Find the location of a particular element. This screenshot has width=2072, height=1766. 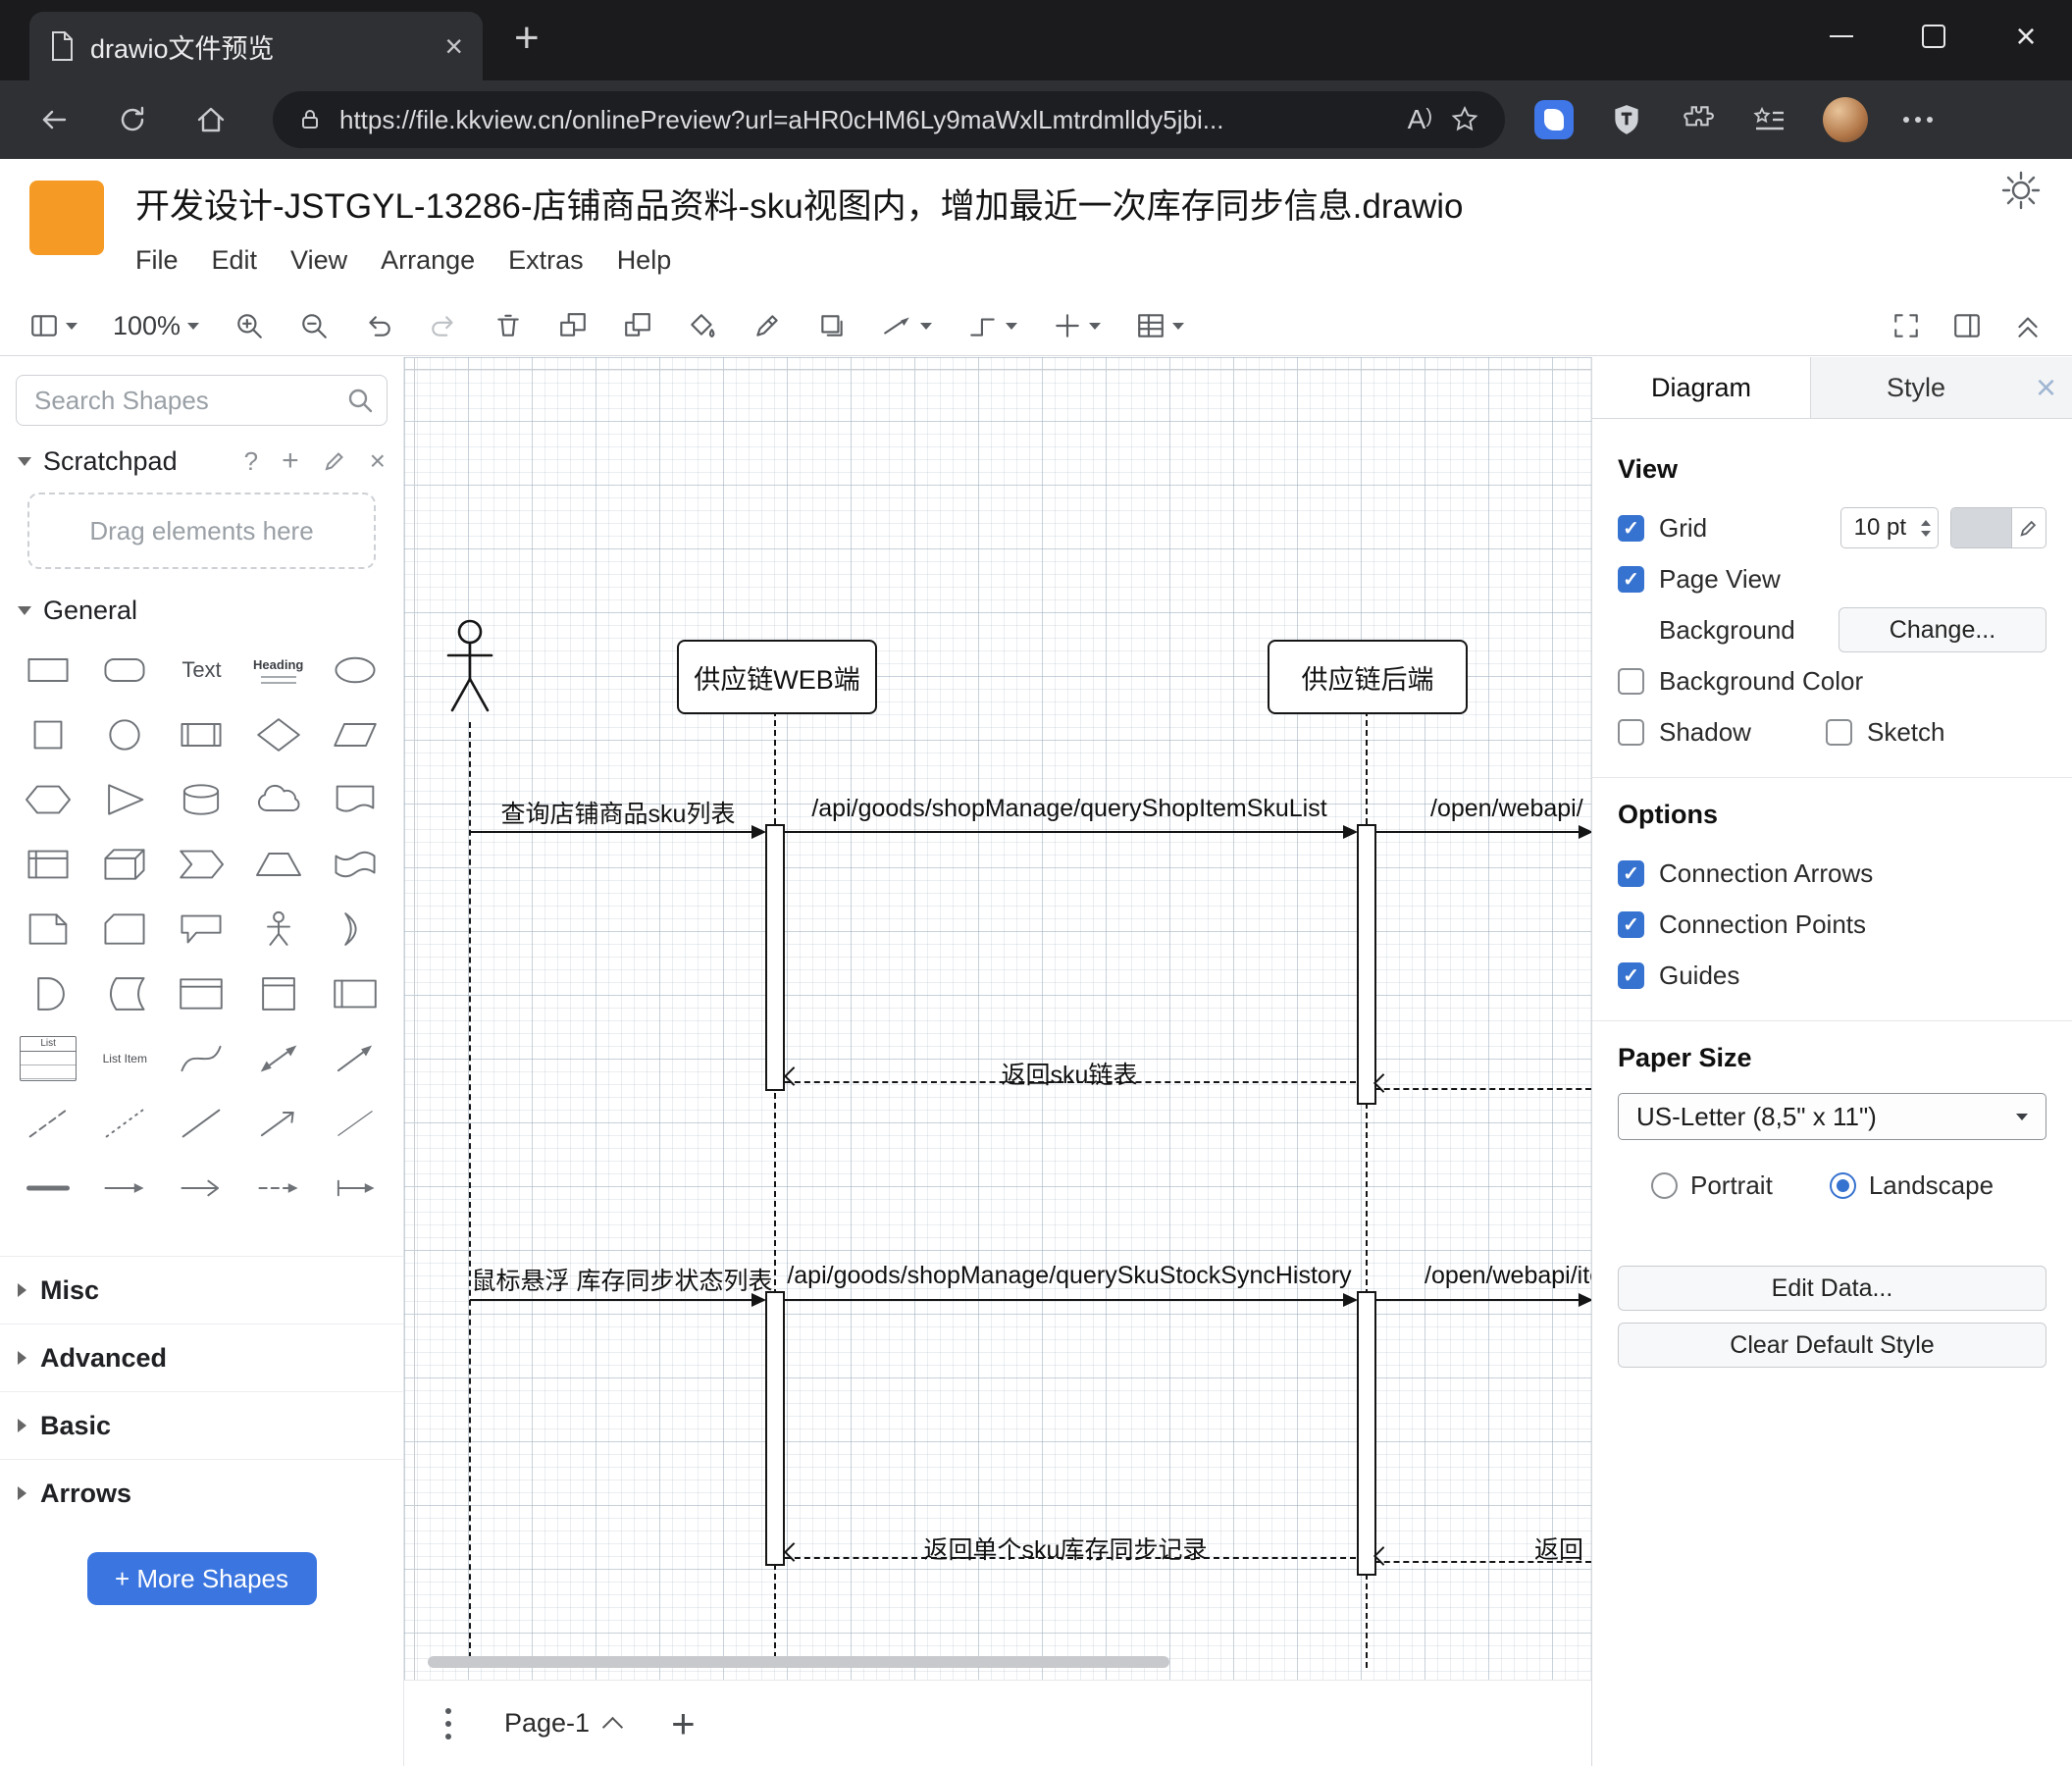

shape-note is located at coordinates (48, 929).